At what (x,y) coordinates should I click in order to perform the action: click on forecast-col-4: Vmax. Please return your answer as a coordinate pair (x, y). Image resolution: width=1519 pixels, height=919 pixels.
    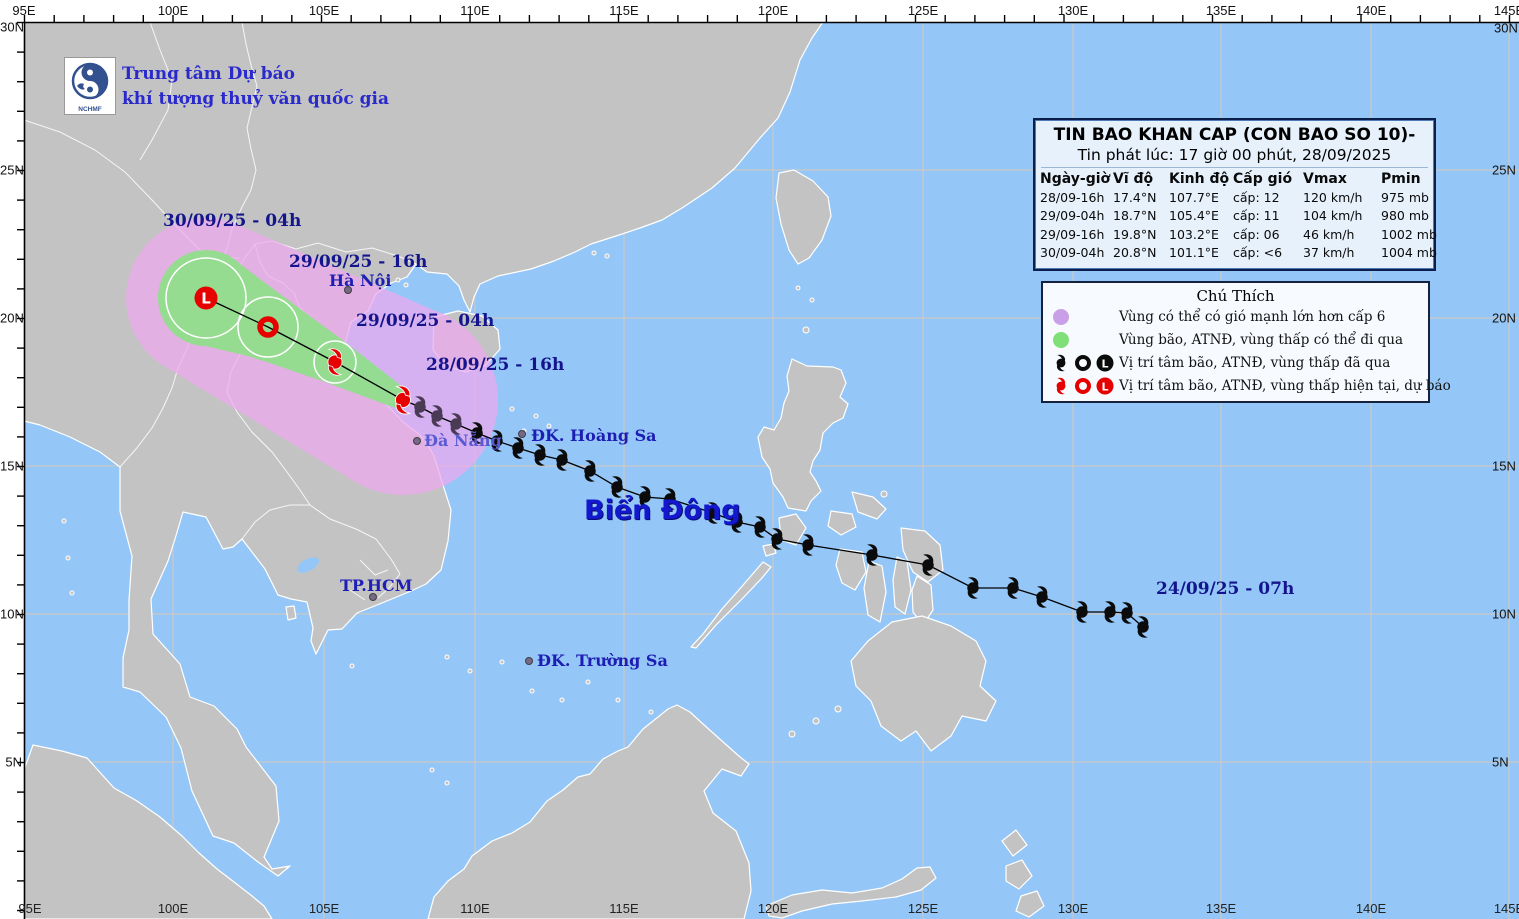
    Looking at the image, I should click on (1325, 179).